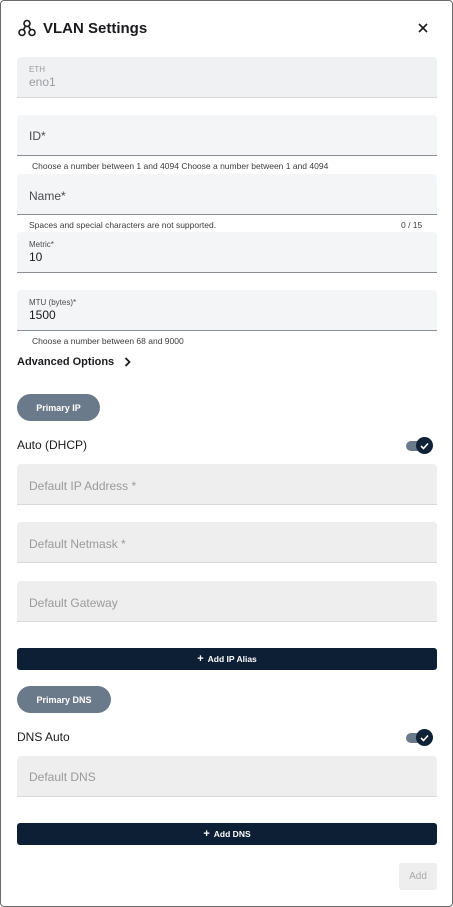 Image resolution: width=453 pixels, height=907 pixels. Describe the element at coordinates (52, 445) in the screenshot. I see `auto-dhcp-label: Auto (DHCP)` at that location.